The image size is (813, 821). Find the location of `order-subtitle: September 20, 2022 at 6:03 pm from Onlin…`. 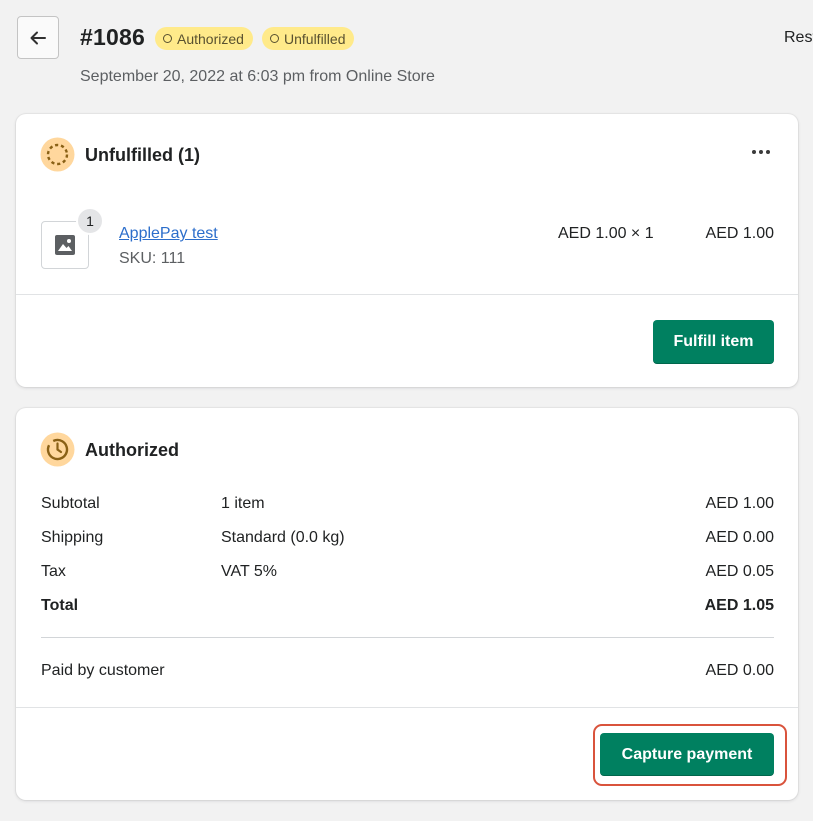

order-subtitle: September 20, 2022 at 6:03 pm from Onlin… is located at coordinates (257, 76).